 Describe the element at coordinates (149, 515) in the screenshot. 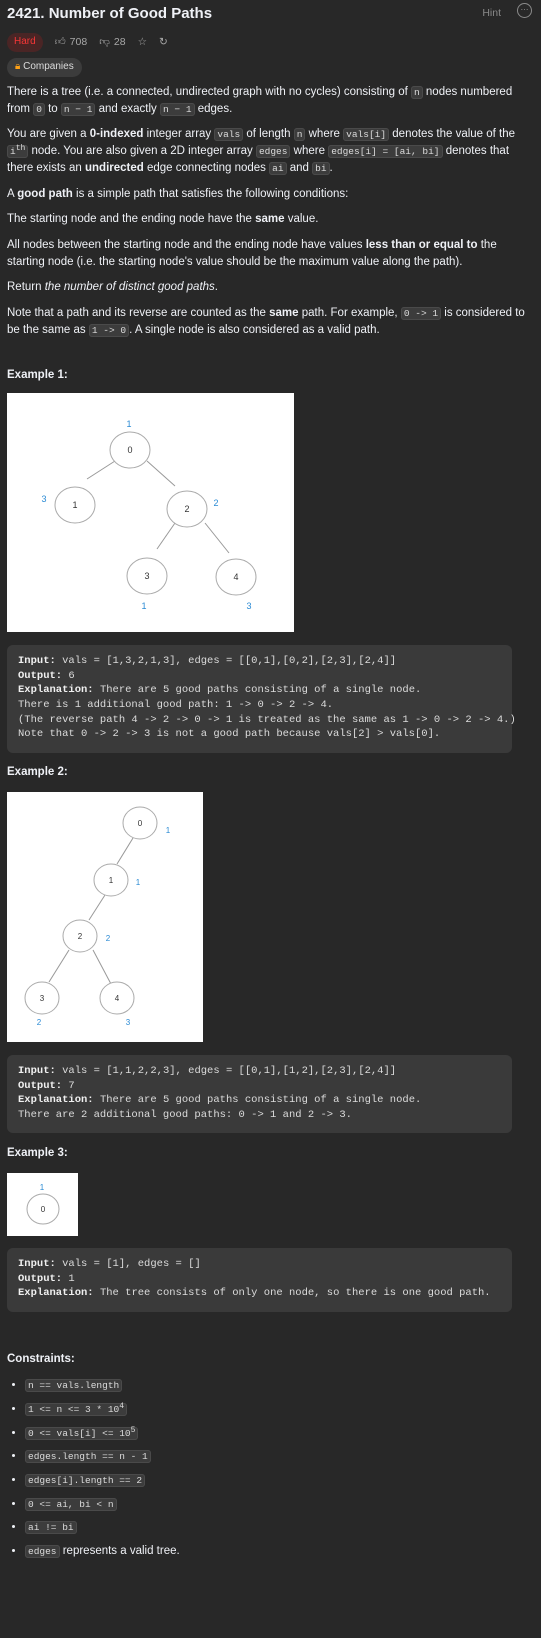

I see `example-1-tree-svg: 0 1 2 3 4 1 3 2 1 3` at that location.